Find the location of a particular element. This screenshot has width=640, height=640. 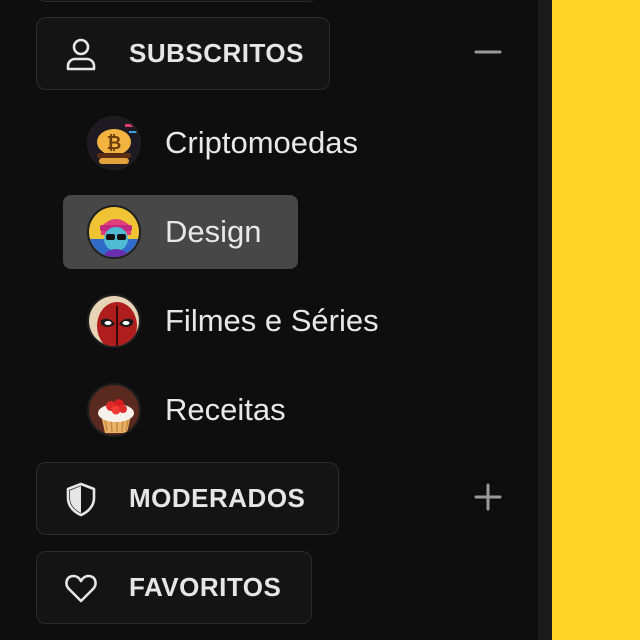

receitas-label: Receitas is located at coordinates (225, 409).